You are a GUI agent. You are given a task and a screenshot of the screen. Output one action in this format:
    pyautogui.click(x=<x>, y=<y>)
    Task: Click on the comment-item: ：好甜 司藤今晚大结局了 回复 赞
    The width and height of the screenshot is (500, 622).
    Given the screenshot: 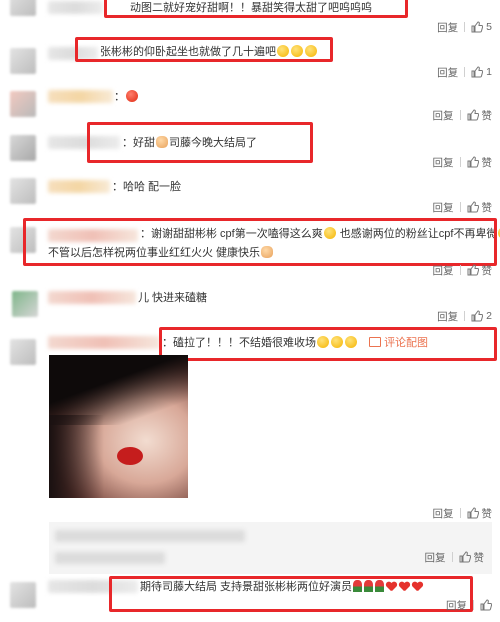 What is the action you would take?
    pyautogui.click(x=250, y=146)
    